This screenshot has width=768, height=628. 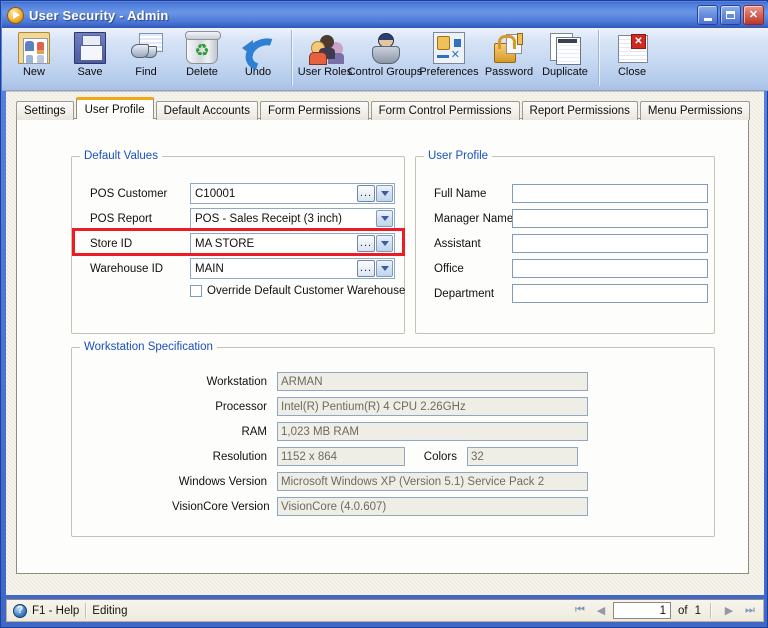 I want to click on workstation-label: Workstation, so click(x=236, y=381).